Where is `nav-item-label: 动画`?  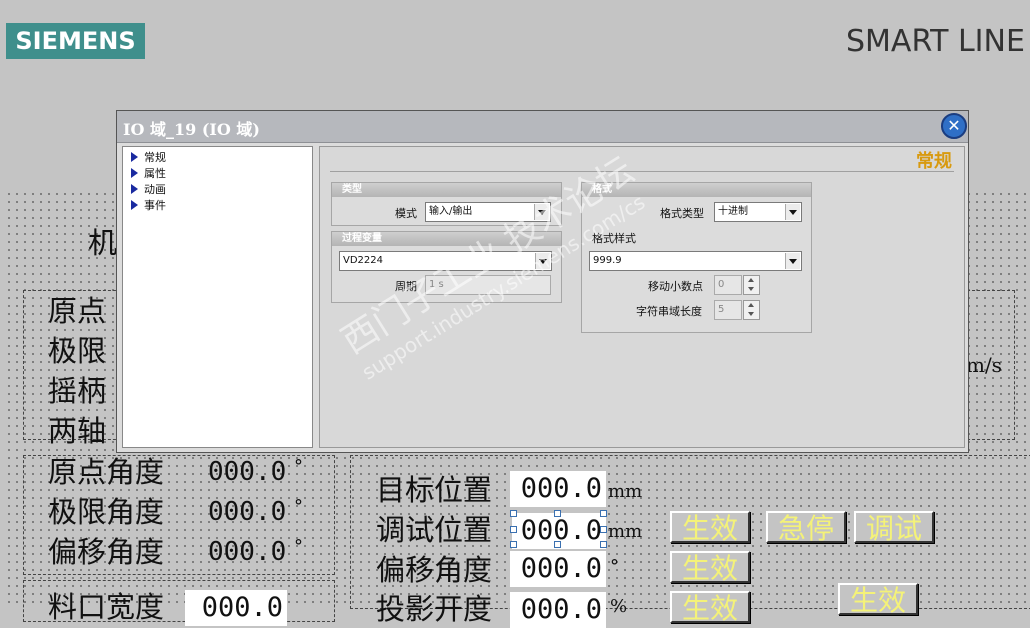
nav-item-label: 动画 is located at coordinates (155, 189).